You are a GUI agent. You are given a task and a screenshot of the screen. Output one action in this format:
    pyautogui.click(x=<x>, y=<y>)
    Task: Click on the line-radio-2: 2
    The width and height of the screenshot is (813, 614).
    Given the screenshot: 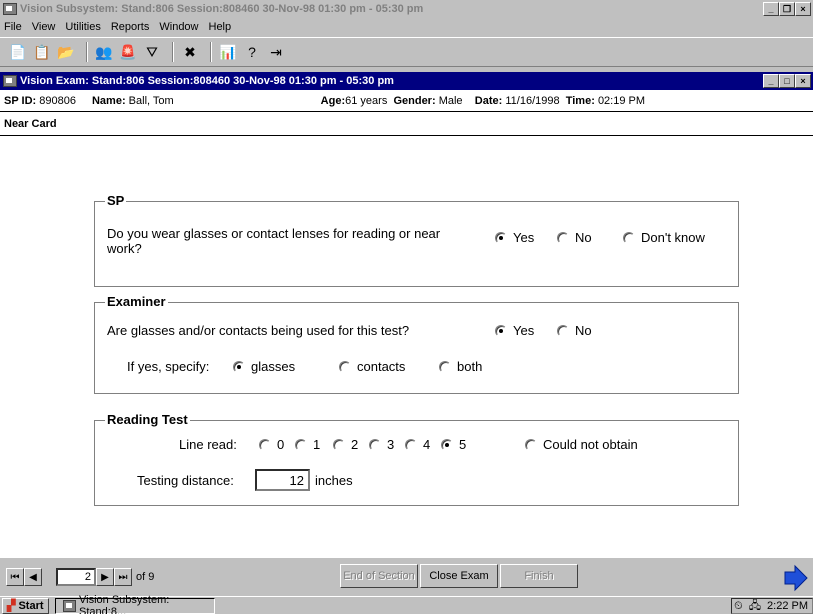 What is the action you would take?
    pyautogui.click(x=345, y=444)
    